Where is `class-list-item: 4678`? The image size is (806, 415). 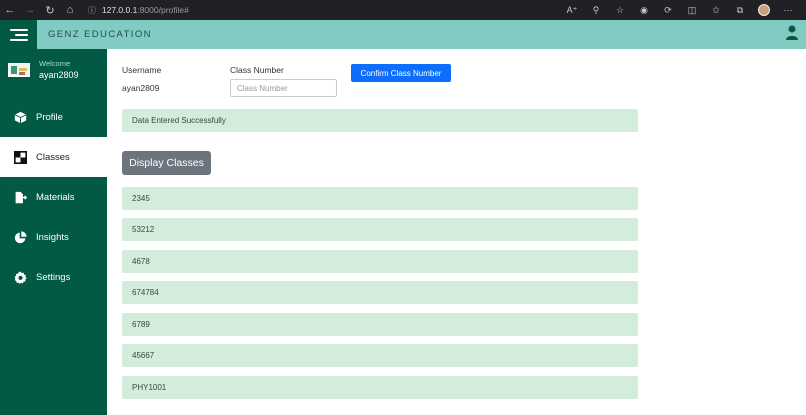 class-list-item: 4678 is located at coordinates (380, 261).